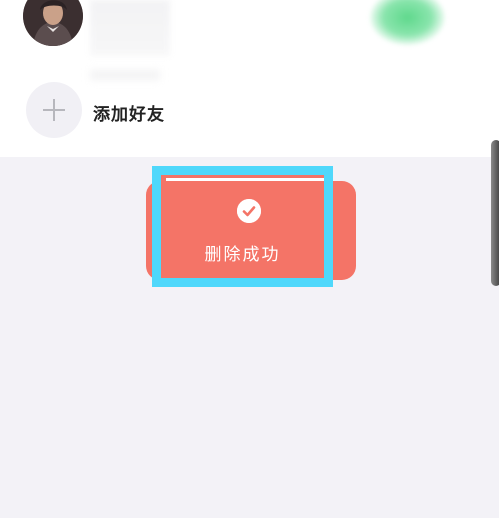  Describe the element at coordinates (407, 22) in the screenshot. I see `online-status-indicator` at that location.